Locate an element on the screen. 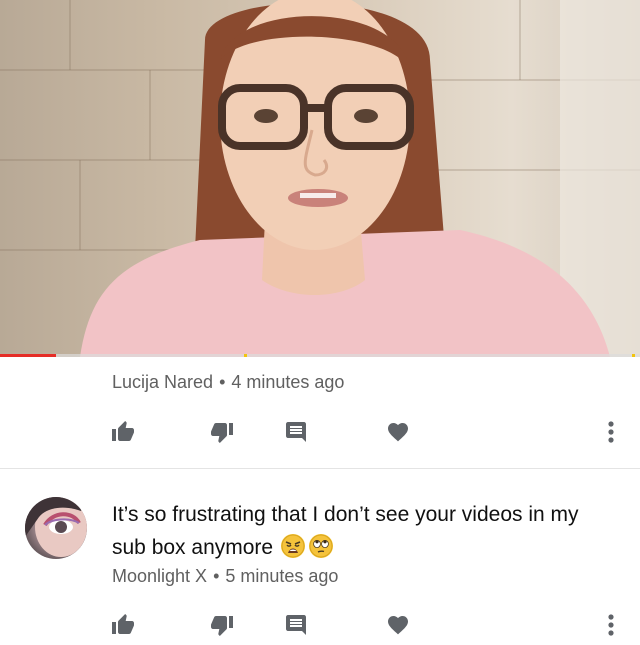 Image resolution: width=640 pixels, height=645 pixels. avatar-image is located at coordinates (56, 527).